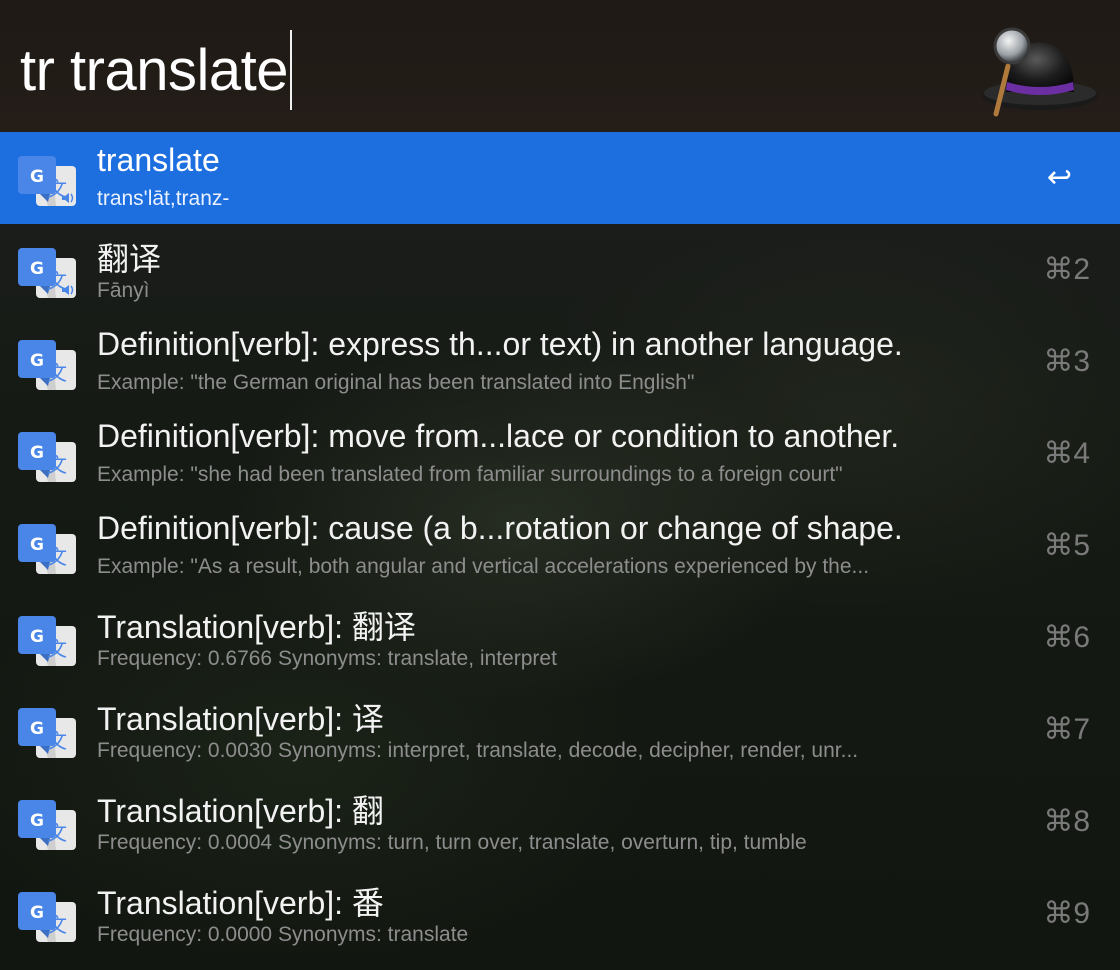 Image resolution: width=1120 pixels, height=970 pixels. I want to click on return-key-icon: ↩, so click(1059, 177).